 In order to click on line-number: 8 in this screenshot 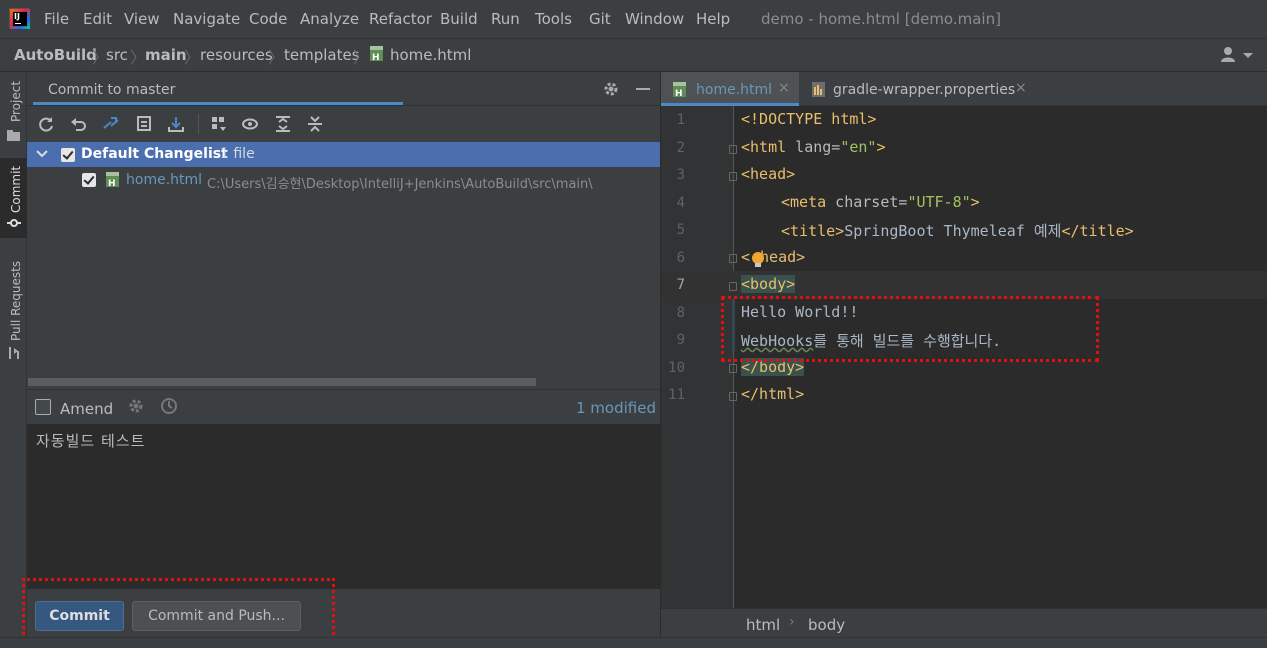, I will do `click(680, 313)`.